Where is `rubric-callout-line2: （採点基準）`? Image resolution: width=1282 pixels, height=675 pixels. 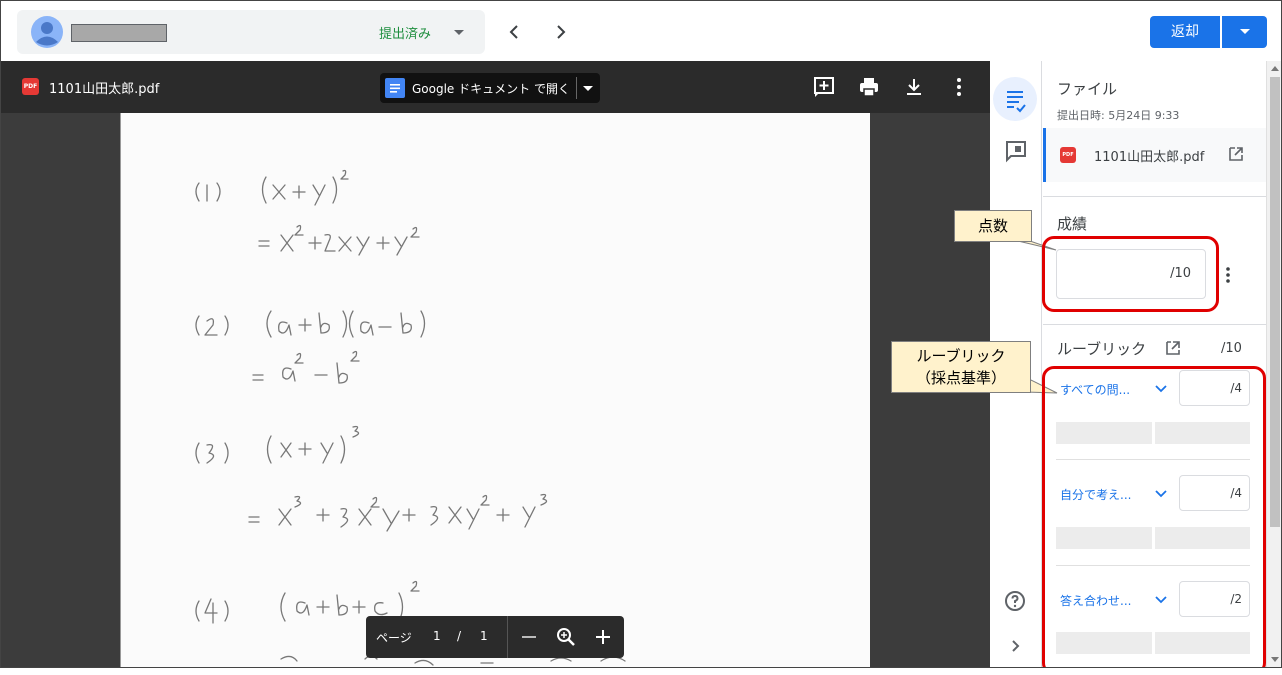
rubric-callout-line2: （採点基準） is located at coordinates (960, 378).